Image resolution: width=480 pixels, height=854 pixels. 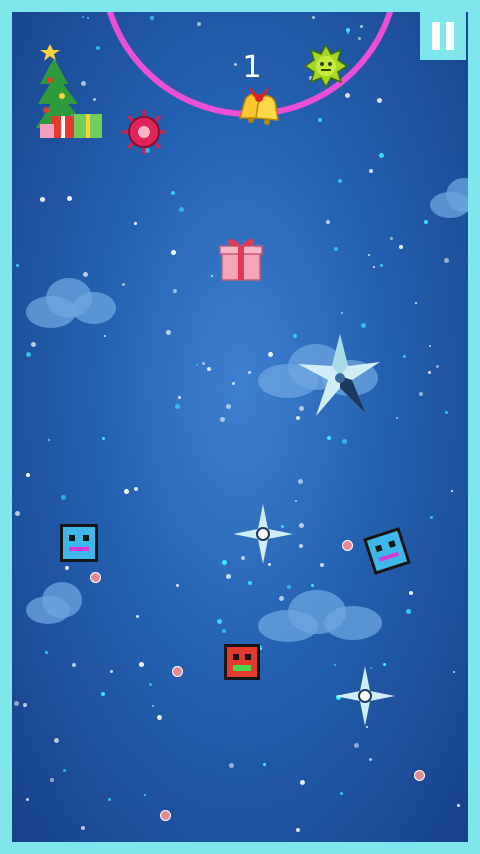 I want to click on shuriken-icon, so click(x=339, y=375).